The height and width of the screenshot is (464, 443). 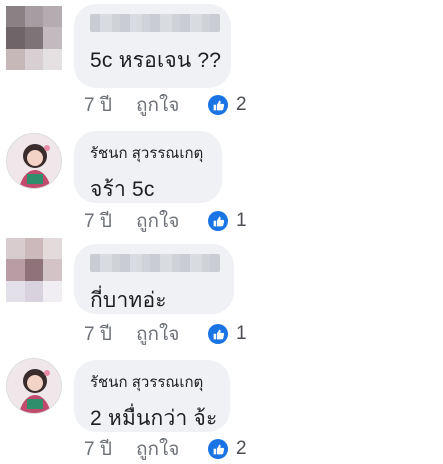 I want to click on comment-text: 5c หรอเจน ??, so click(x=156, y=60).